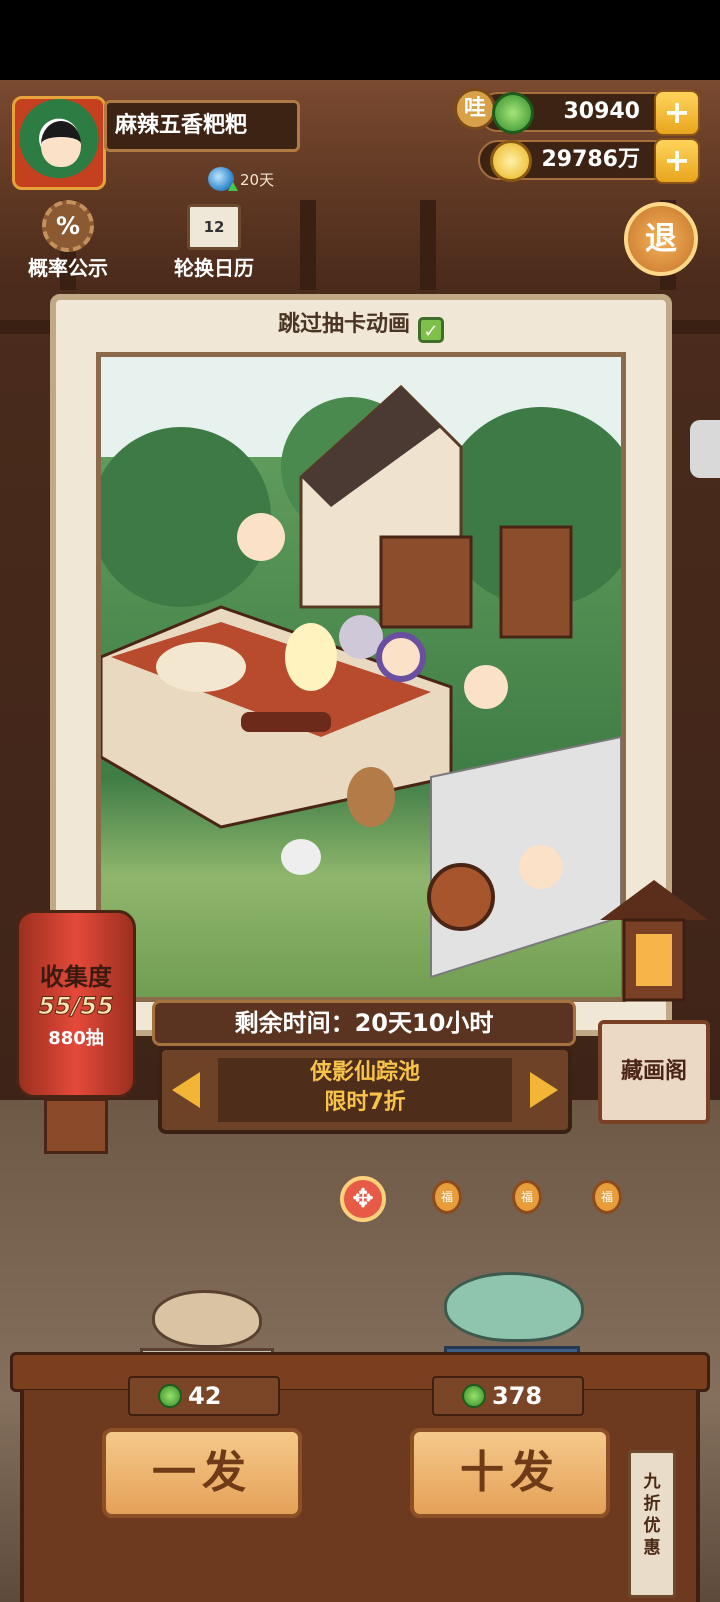 This screenshot has height=1602, width=720. I want to click on calendar-icon: 12, so click(214, 227).